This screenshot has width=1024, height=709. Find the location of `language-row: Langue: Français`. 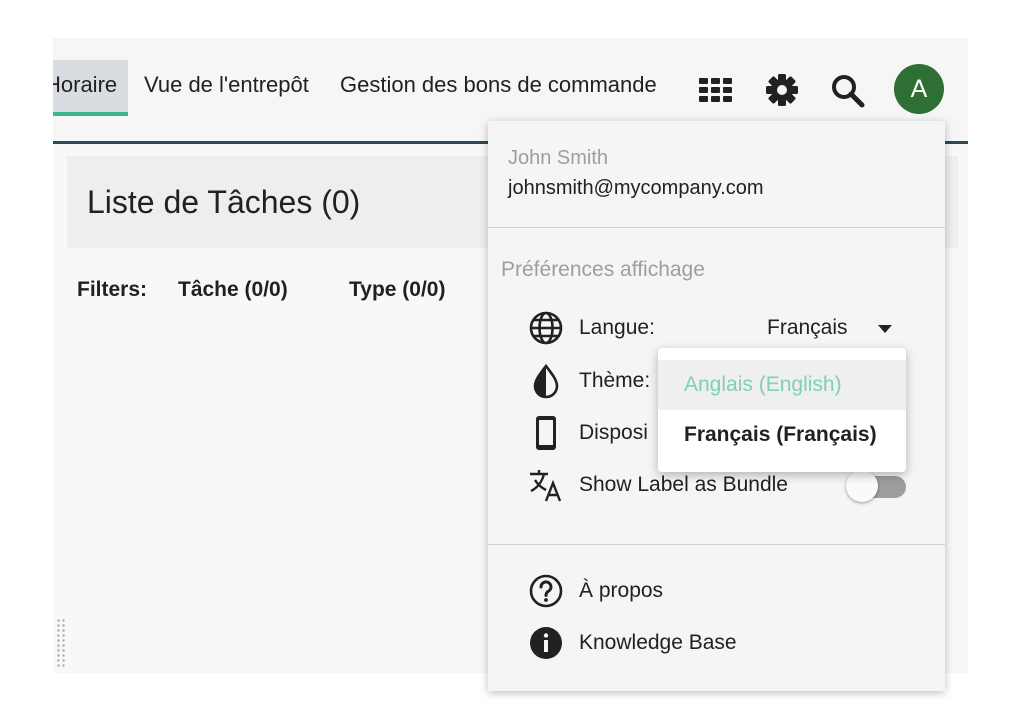

language-row: Langue: Français is located at coordinates (716, 328).